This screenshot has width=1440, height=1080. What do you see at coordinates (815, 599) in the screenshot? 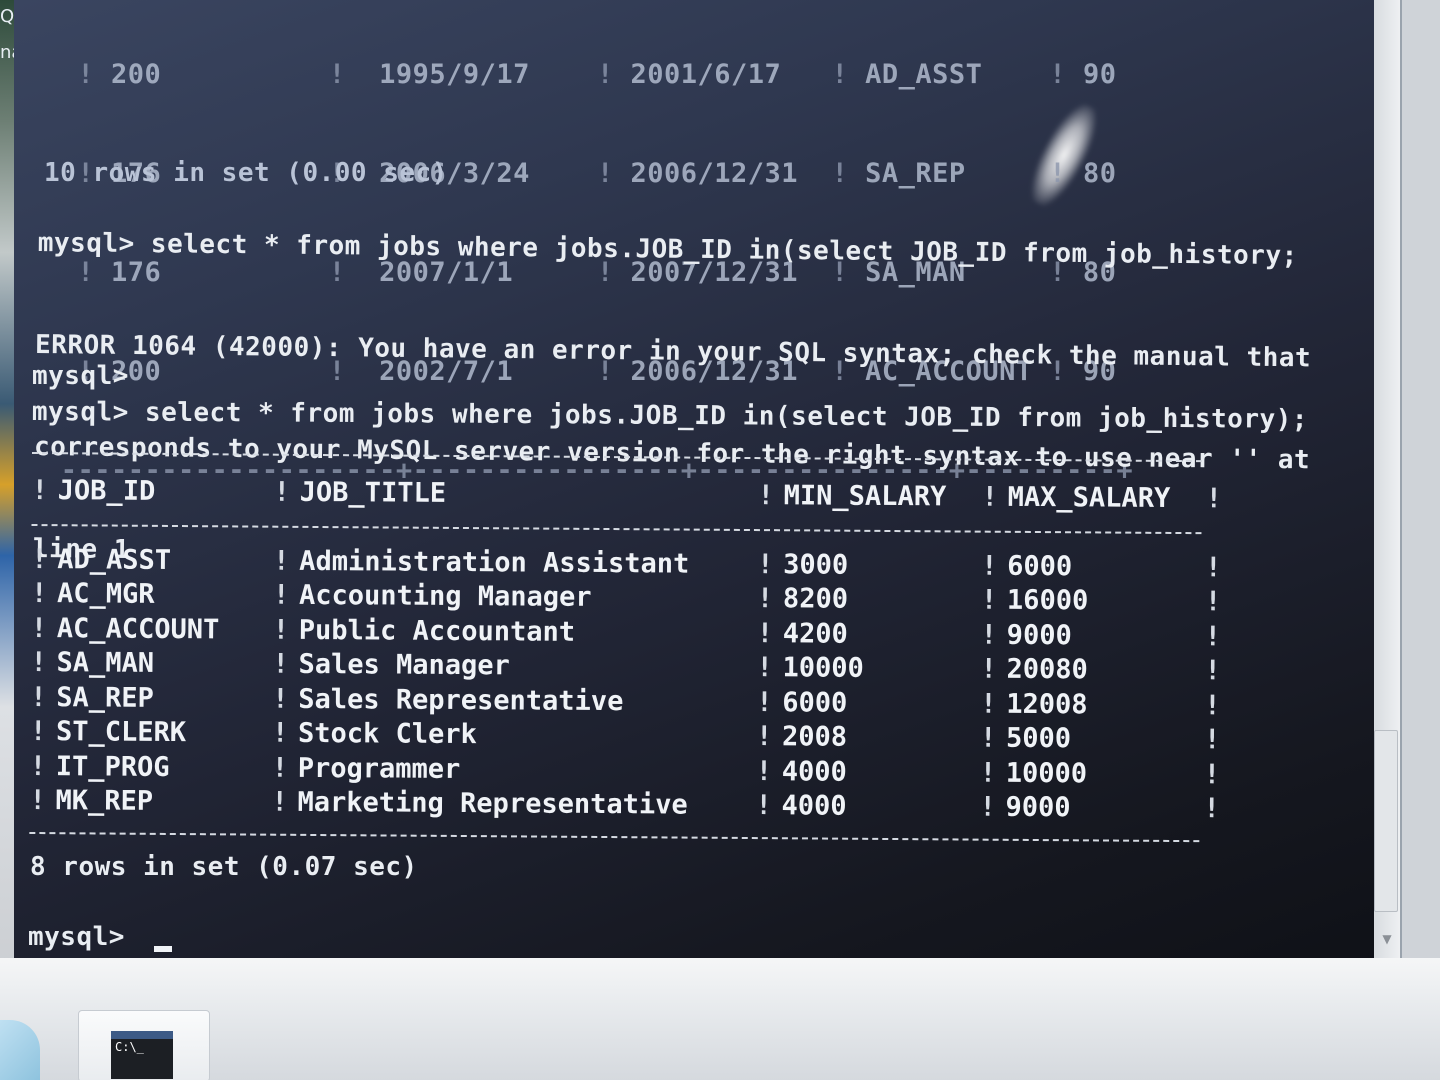
I see `table-cell: 8200` at bounding box center [815, 599].